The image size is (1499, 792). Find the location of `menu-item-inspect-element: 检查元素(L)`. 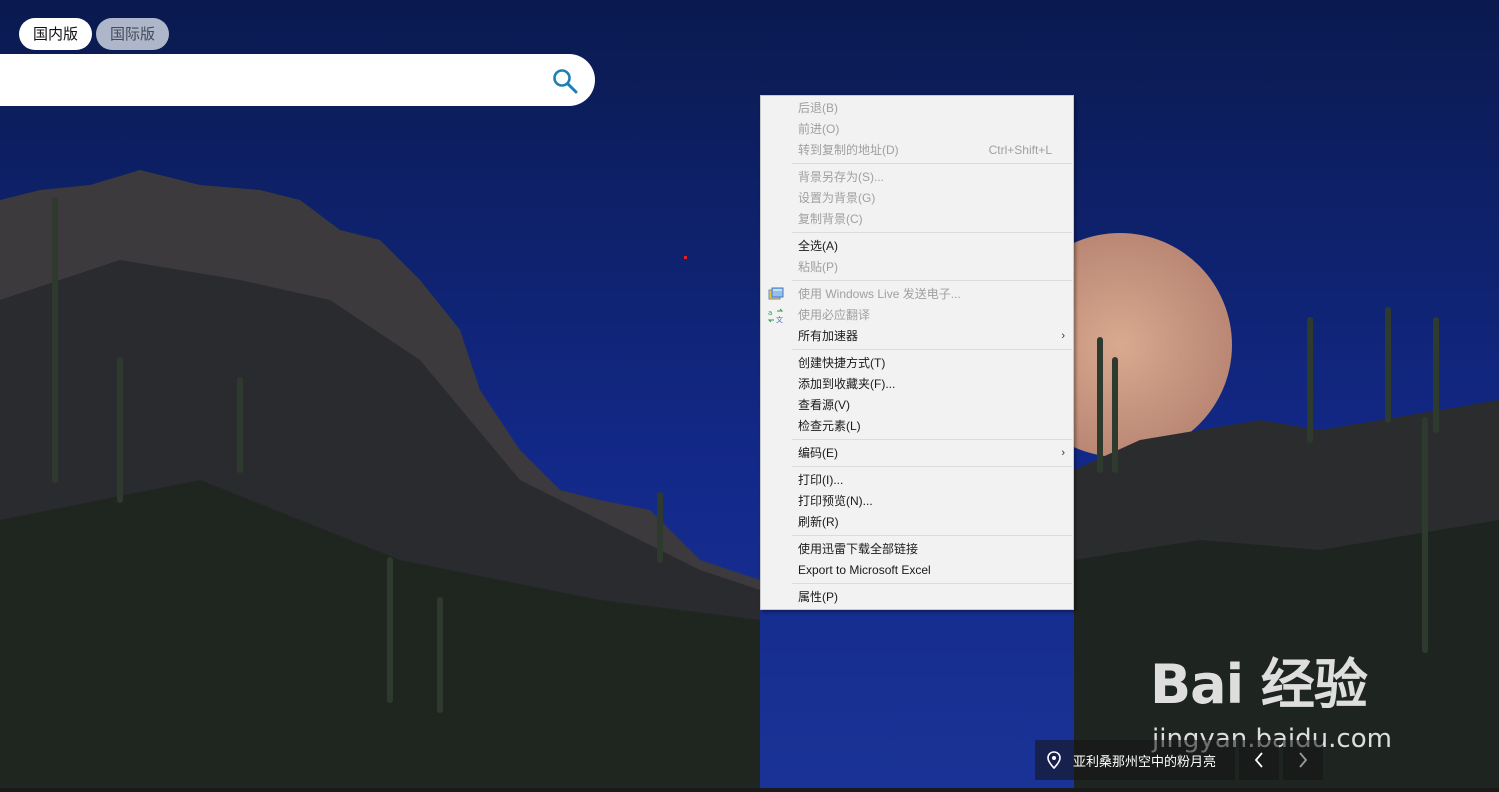

menu-item-inspect-element: 检查元素(L) is located at coordinates (917, 426).